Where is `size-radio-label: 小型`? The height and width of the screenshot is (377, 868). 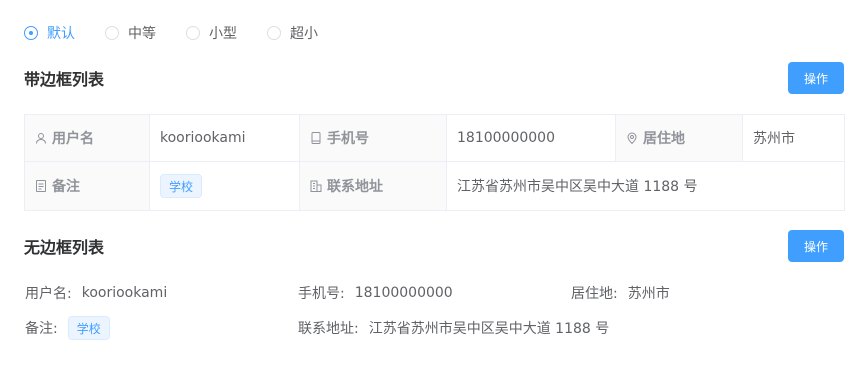 size-radio-label: 小型 is located at coordinates (223, 34).